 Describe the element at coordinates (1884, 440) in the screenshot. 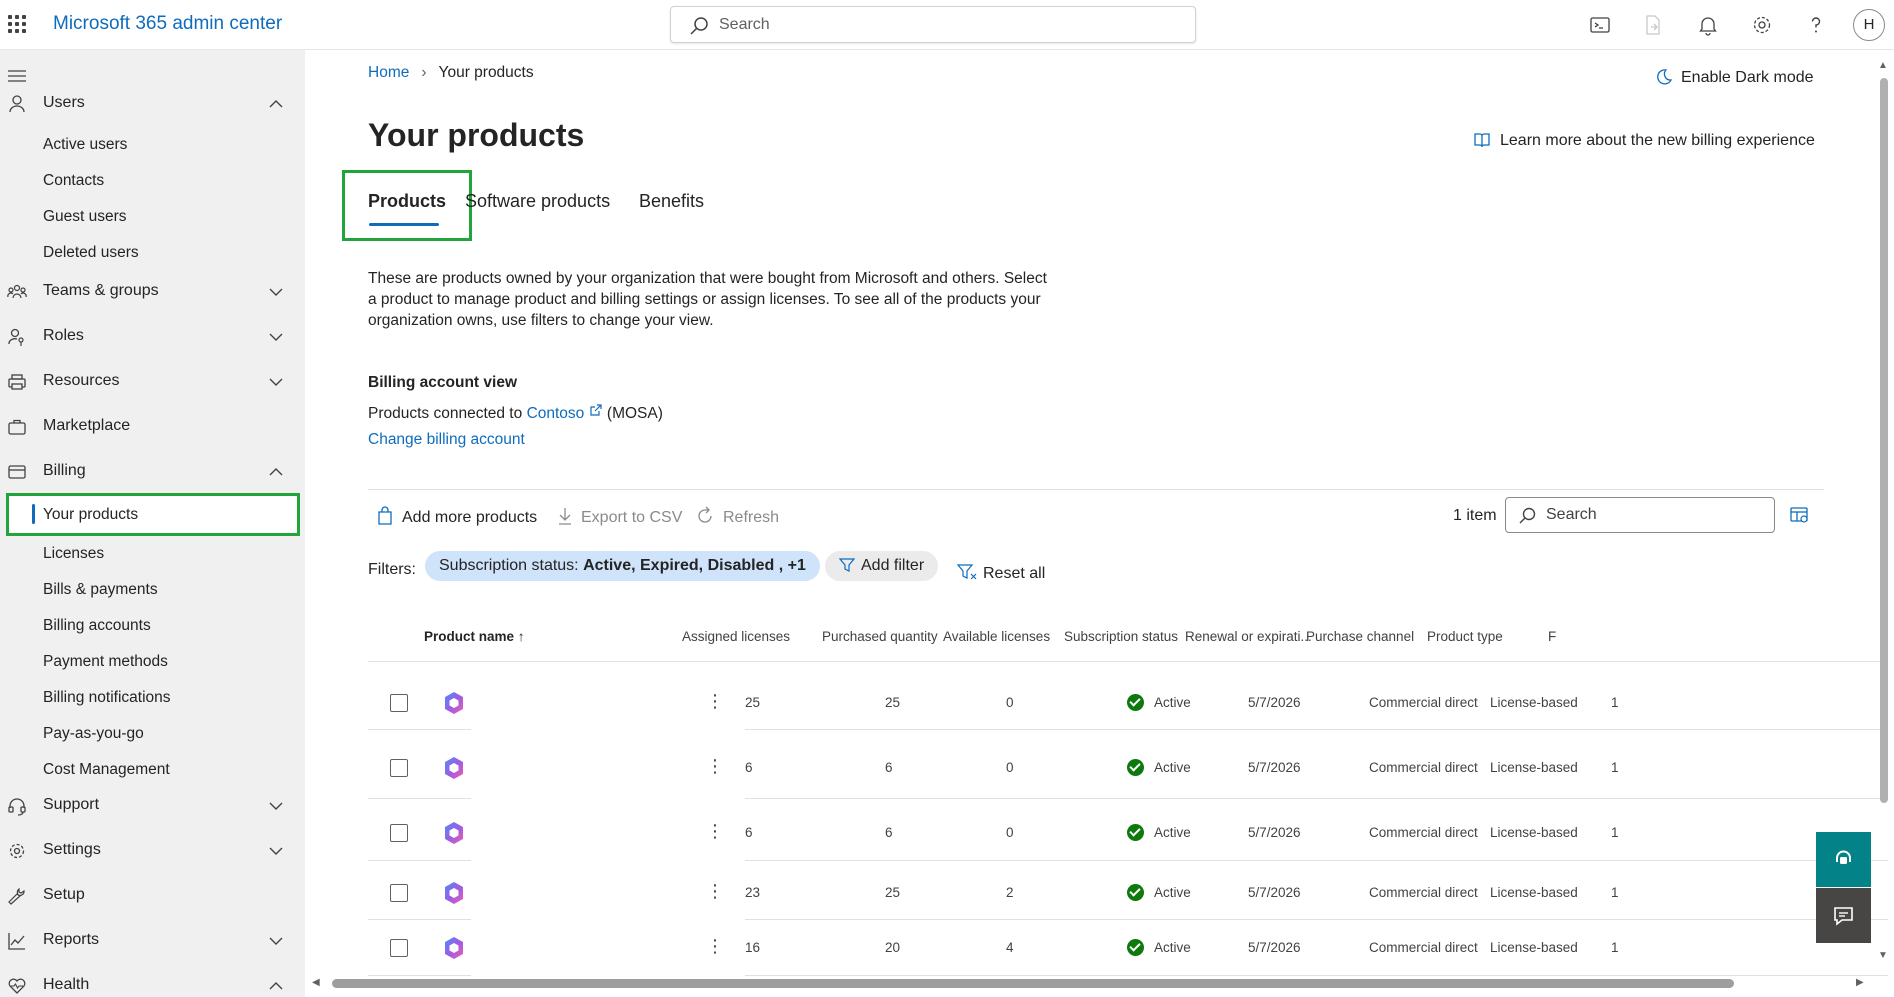

I see `vertical-scrollbar-thumb` at that location.